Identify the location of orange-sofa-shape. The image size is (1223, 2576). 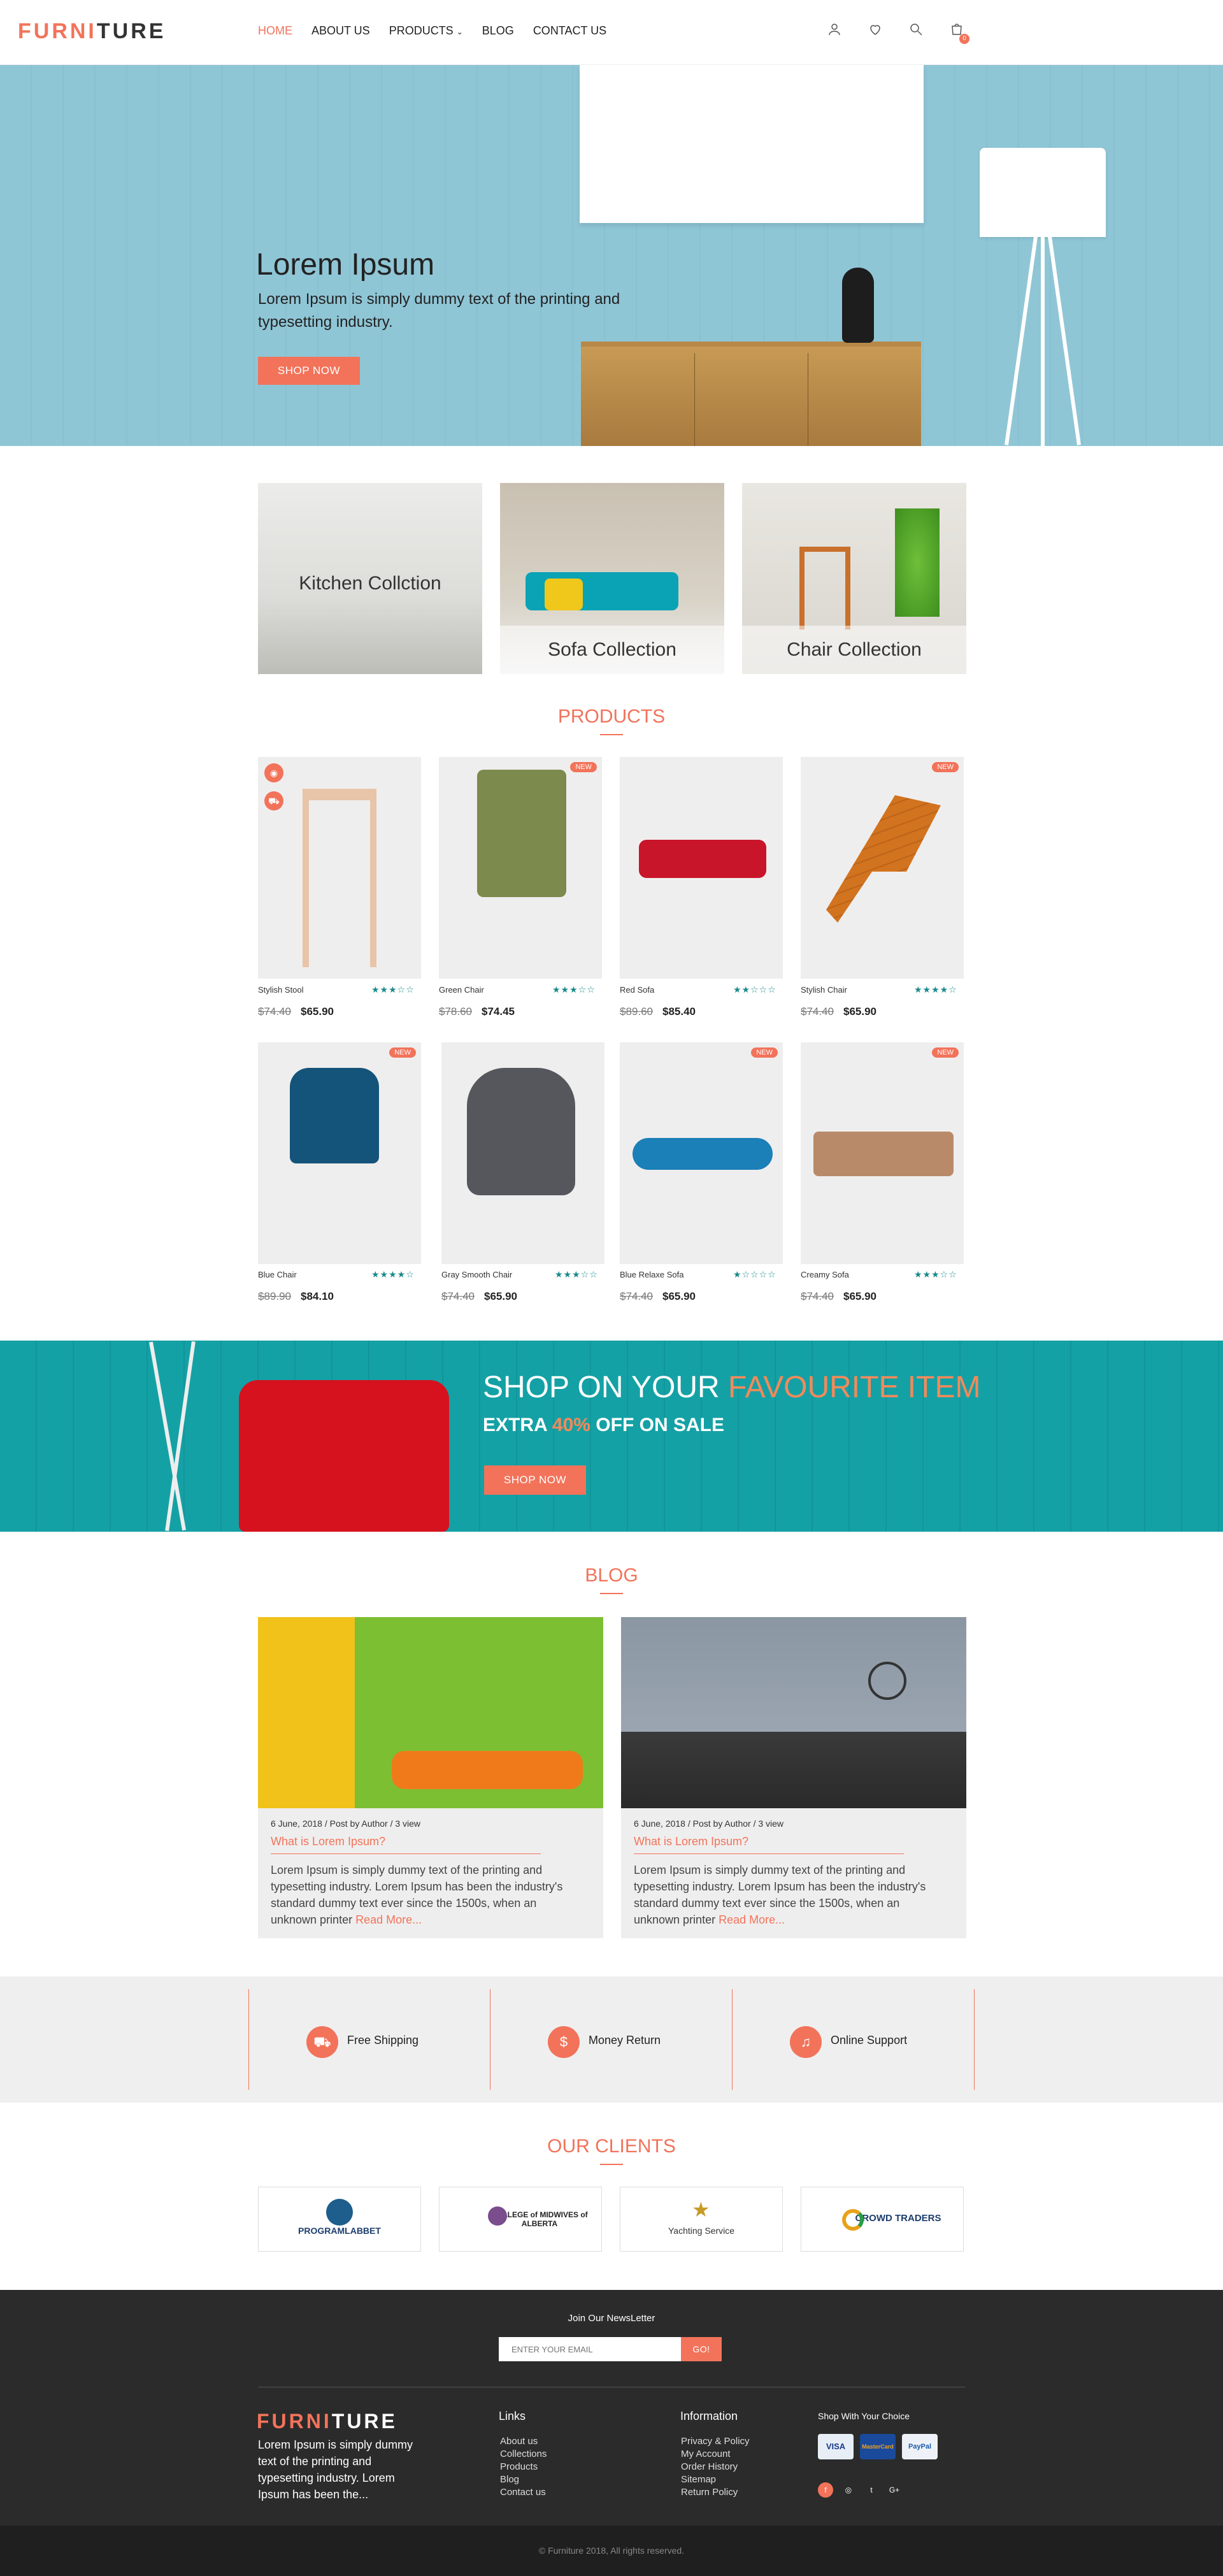
(488, 1770).